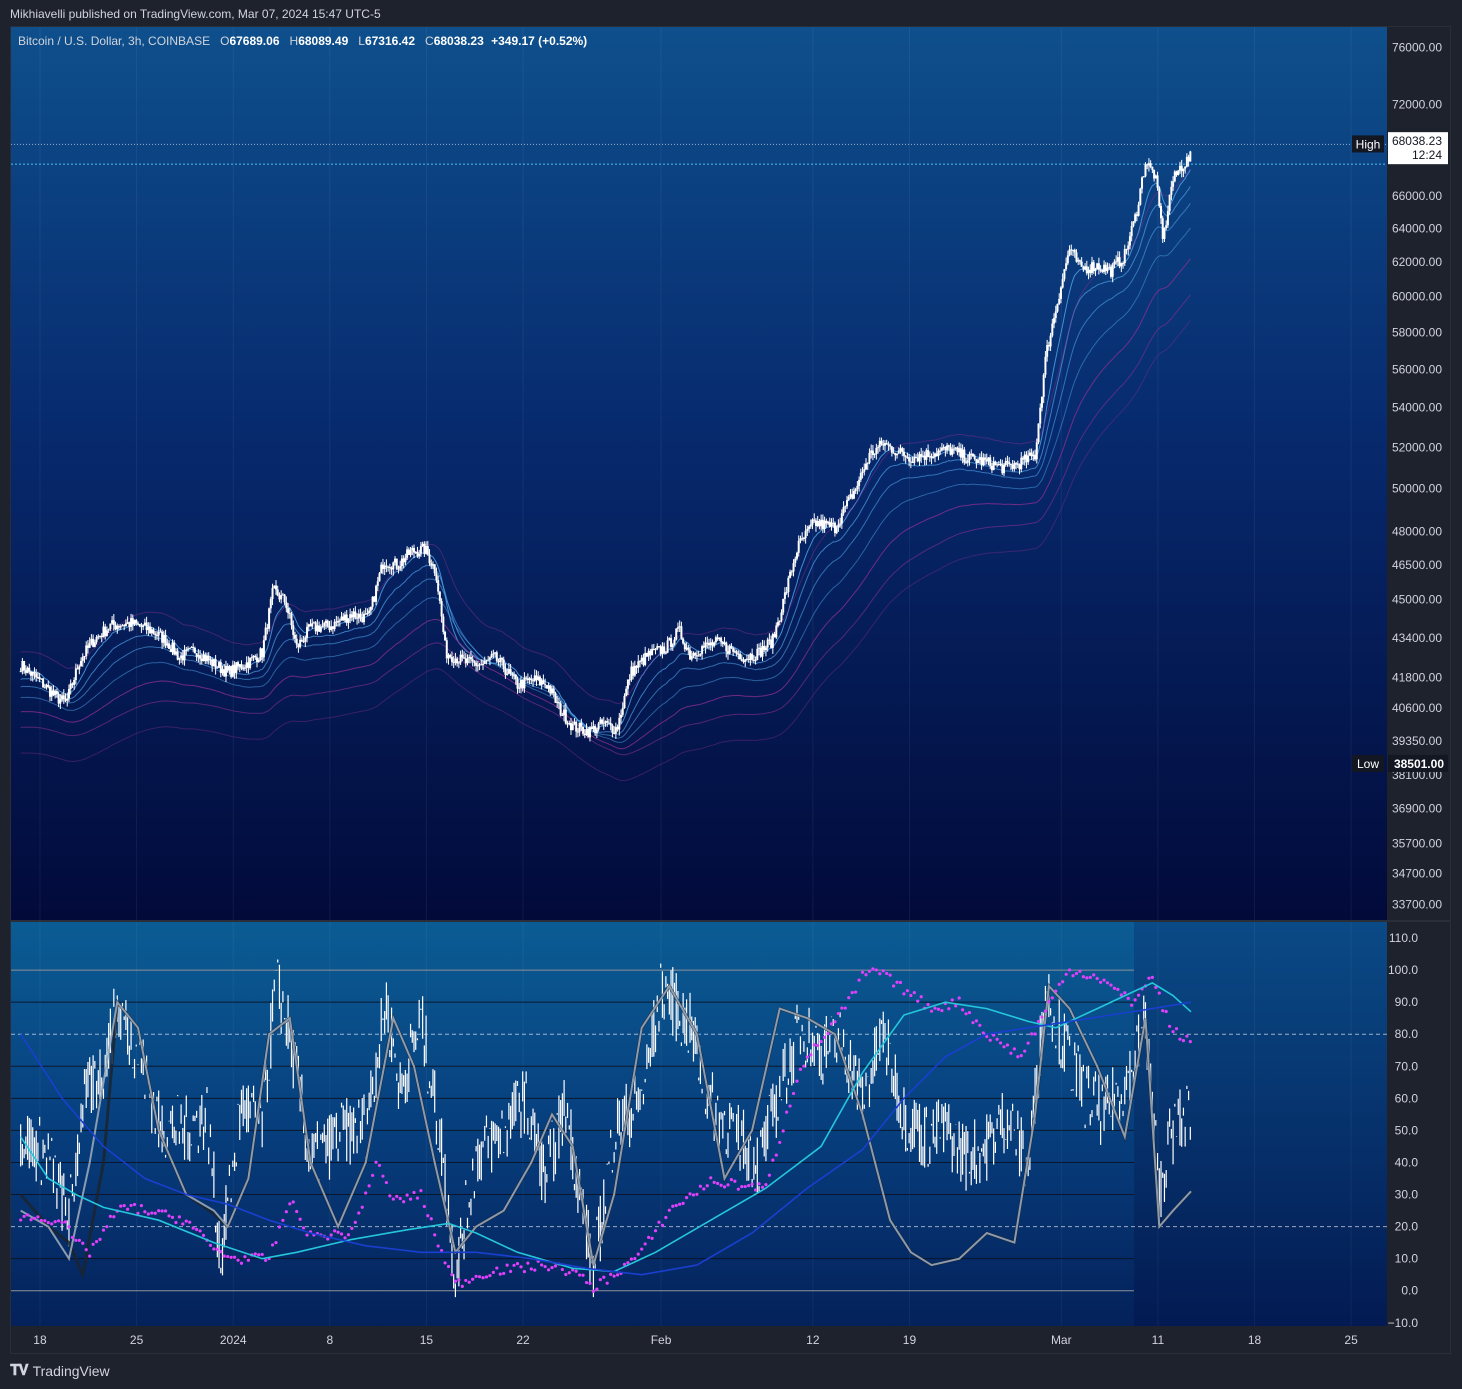 The image size is (1462, 1389). I want to click on y-tick-label: 76000.00, so click(1417, 48).